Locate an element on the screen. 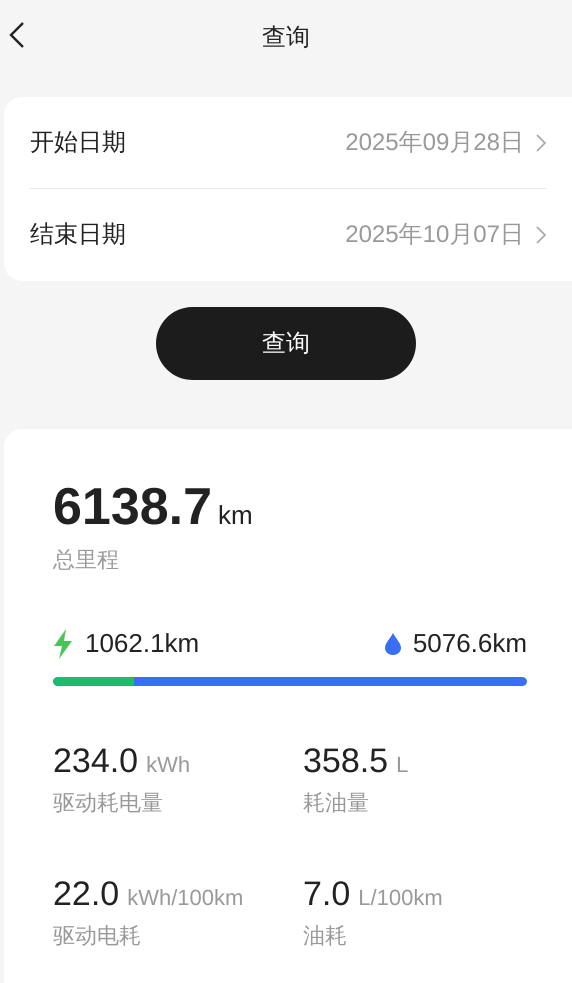 This screenshot has height=983, width=572. date-row: 结束日期 2025年10月07日 is located at coordinates (288, 235).